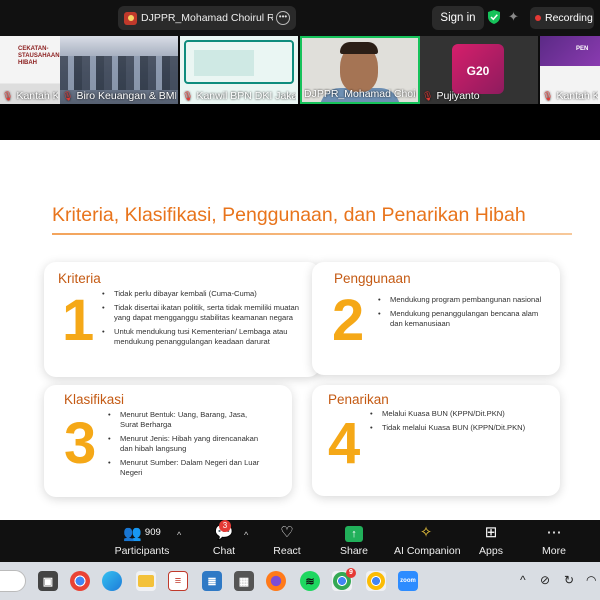 The height and width of the screenshot is (600, 600). Describe the element at coordinates (312, 234) in the screenshot. I see `title-underline` at that location.